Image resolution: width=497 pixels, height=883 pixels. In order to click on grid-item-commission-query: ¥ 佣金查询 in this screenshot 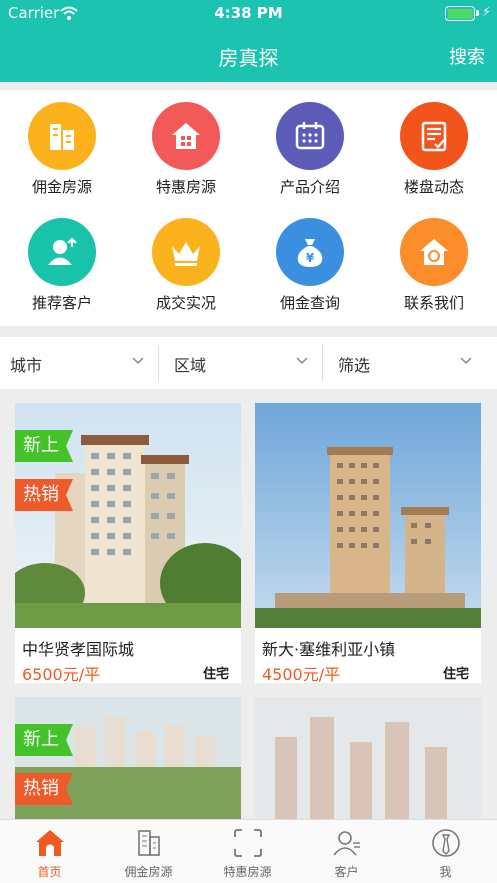, I will do `click(310, 265)`.